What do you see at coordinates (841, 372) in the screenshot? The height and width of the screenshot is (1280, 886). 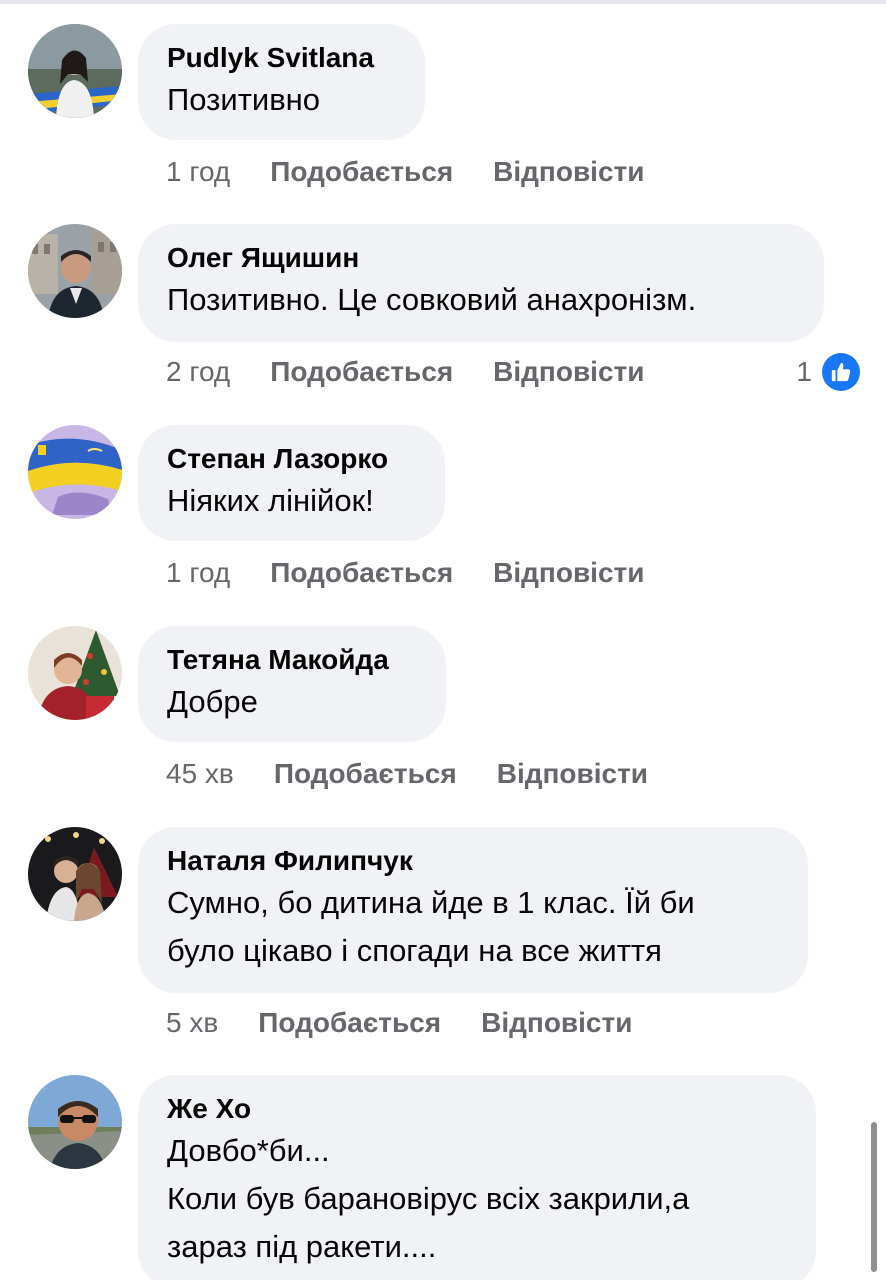 I see `thumbs-up-icon` at bounding box center [841, 372].